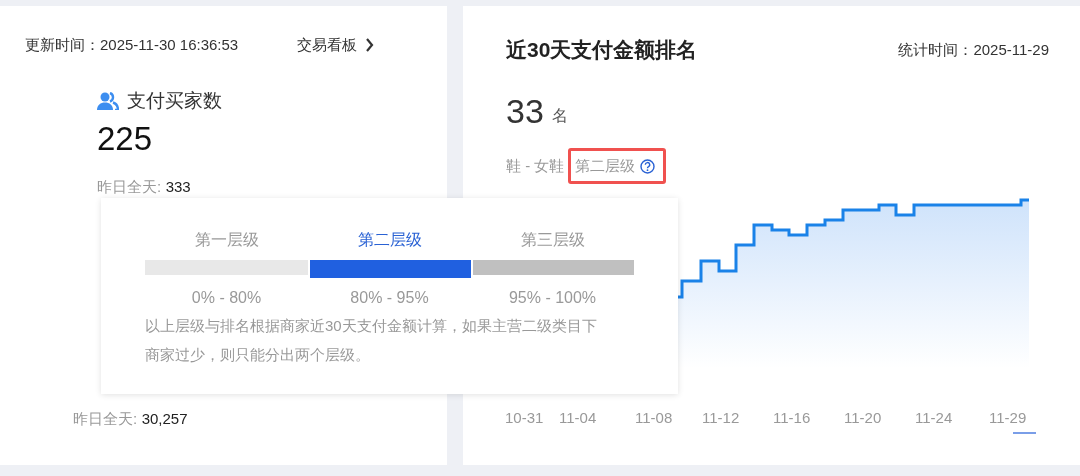 The height and width of the screenshot is (476, 1080). Describe the element at coordinates (648, 166) in the screenshot. I see `help-icon` at that location.